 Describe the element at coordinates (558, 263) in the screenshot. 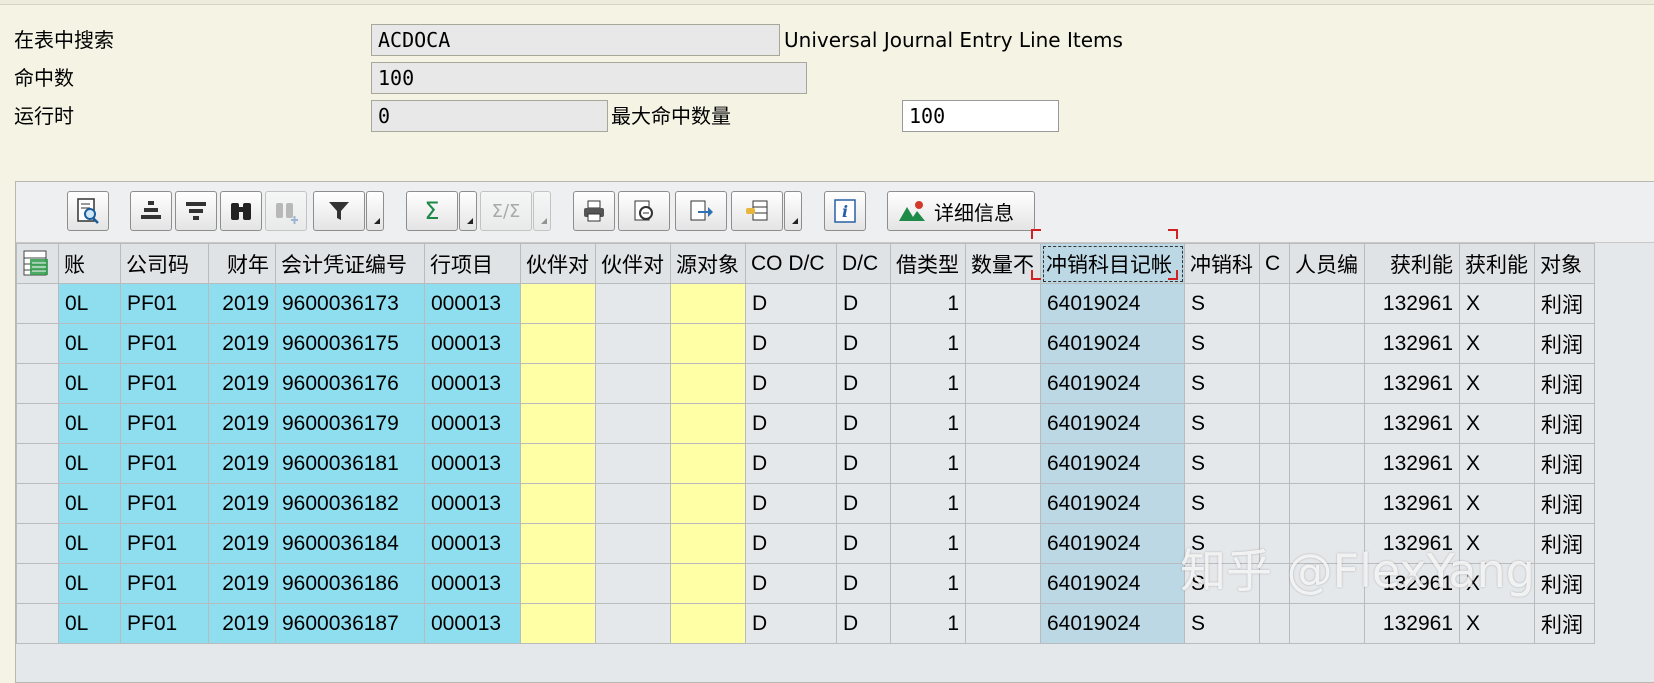

I see `col-header-partner-1: 伙伴对` at that location.